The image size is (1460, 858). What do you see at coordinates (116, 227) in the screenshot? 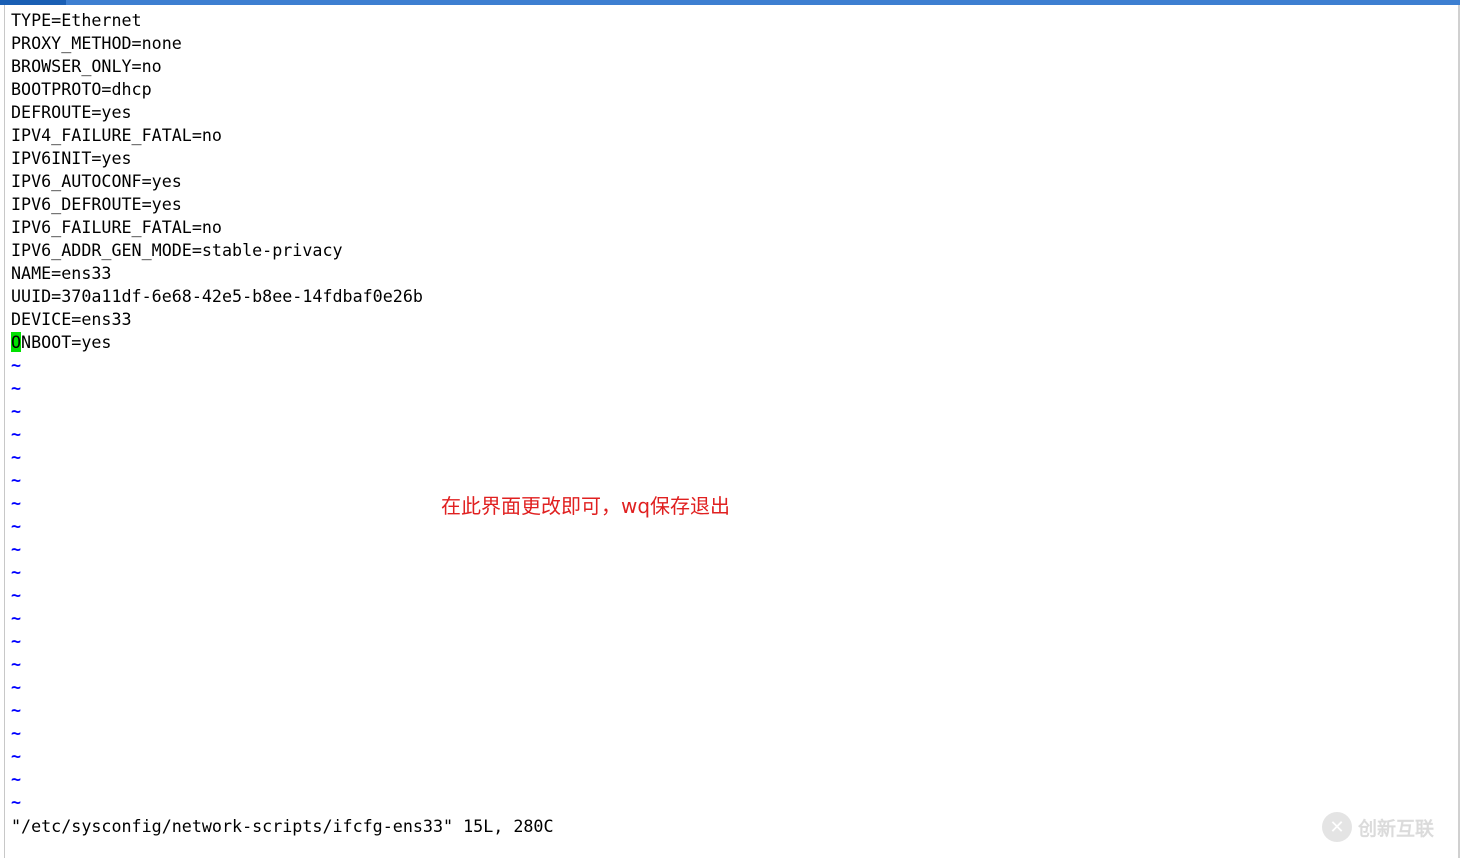
I see `config-line: IPV6_FAILURE_FATAL=no` at bounding box center [116, 227].